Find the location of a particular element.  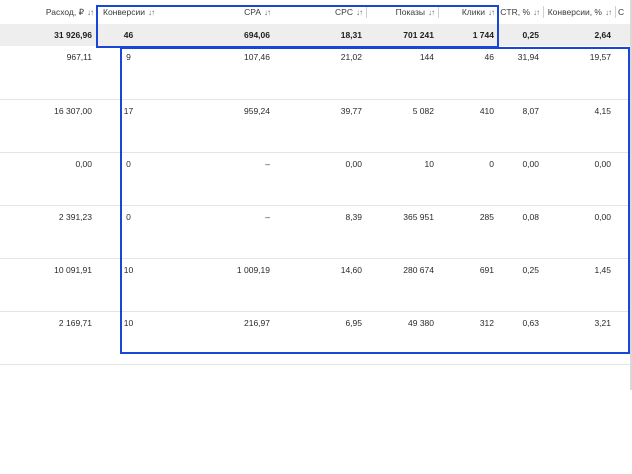

column-header-spend: Расход, ₽ ↓↑ is located at coordinates (48, 12).